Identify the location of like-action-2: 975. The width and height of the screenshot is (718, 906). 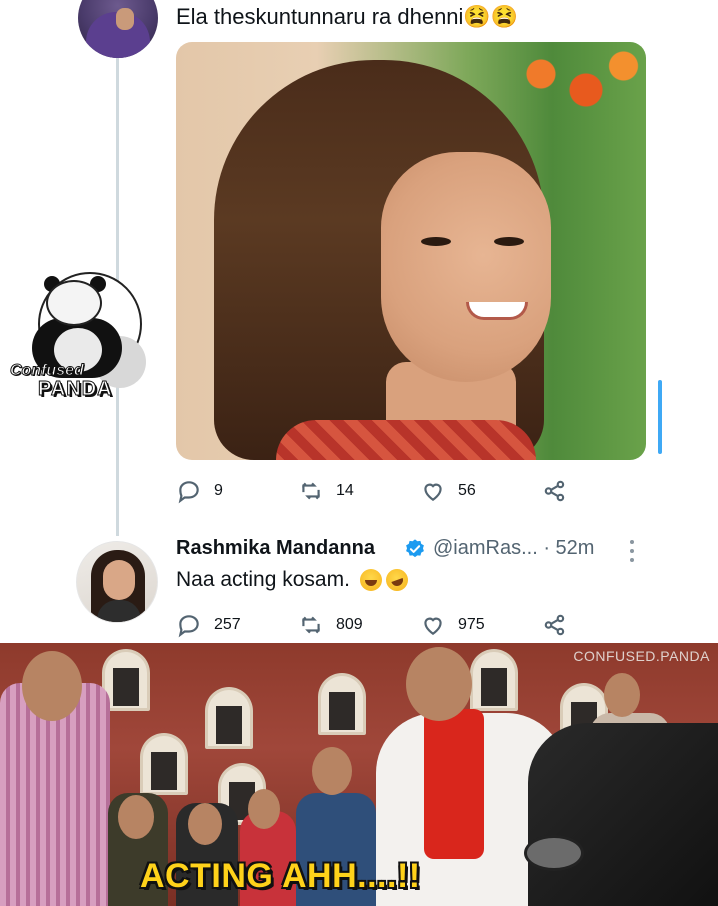
(452, 625).